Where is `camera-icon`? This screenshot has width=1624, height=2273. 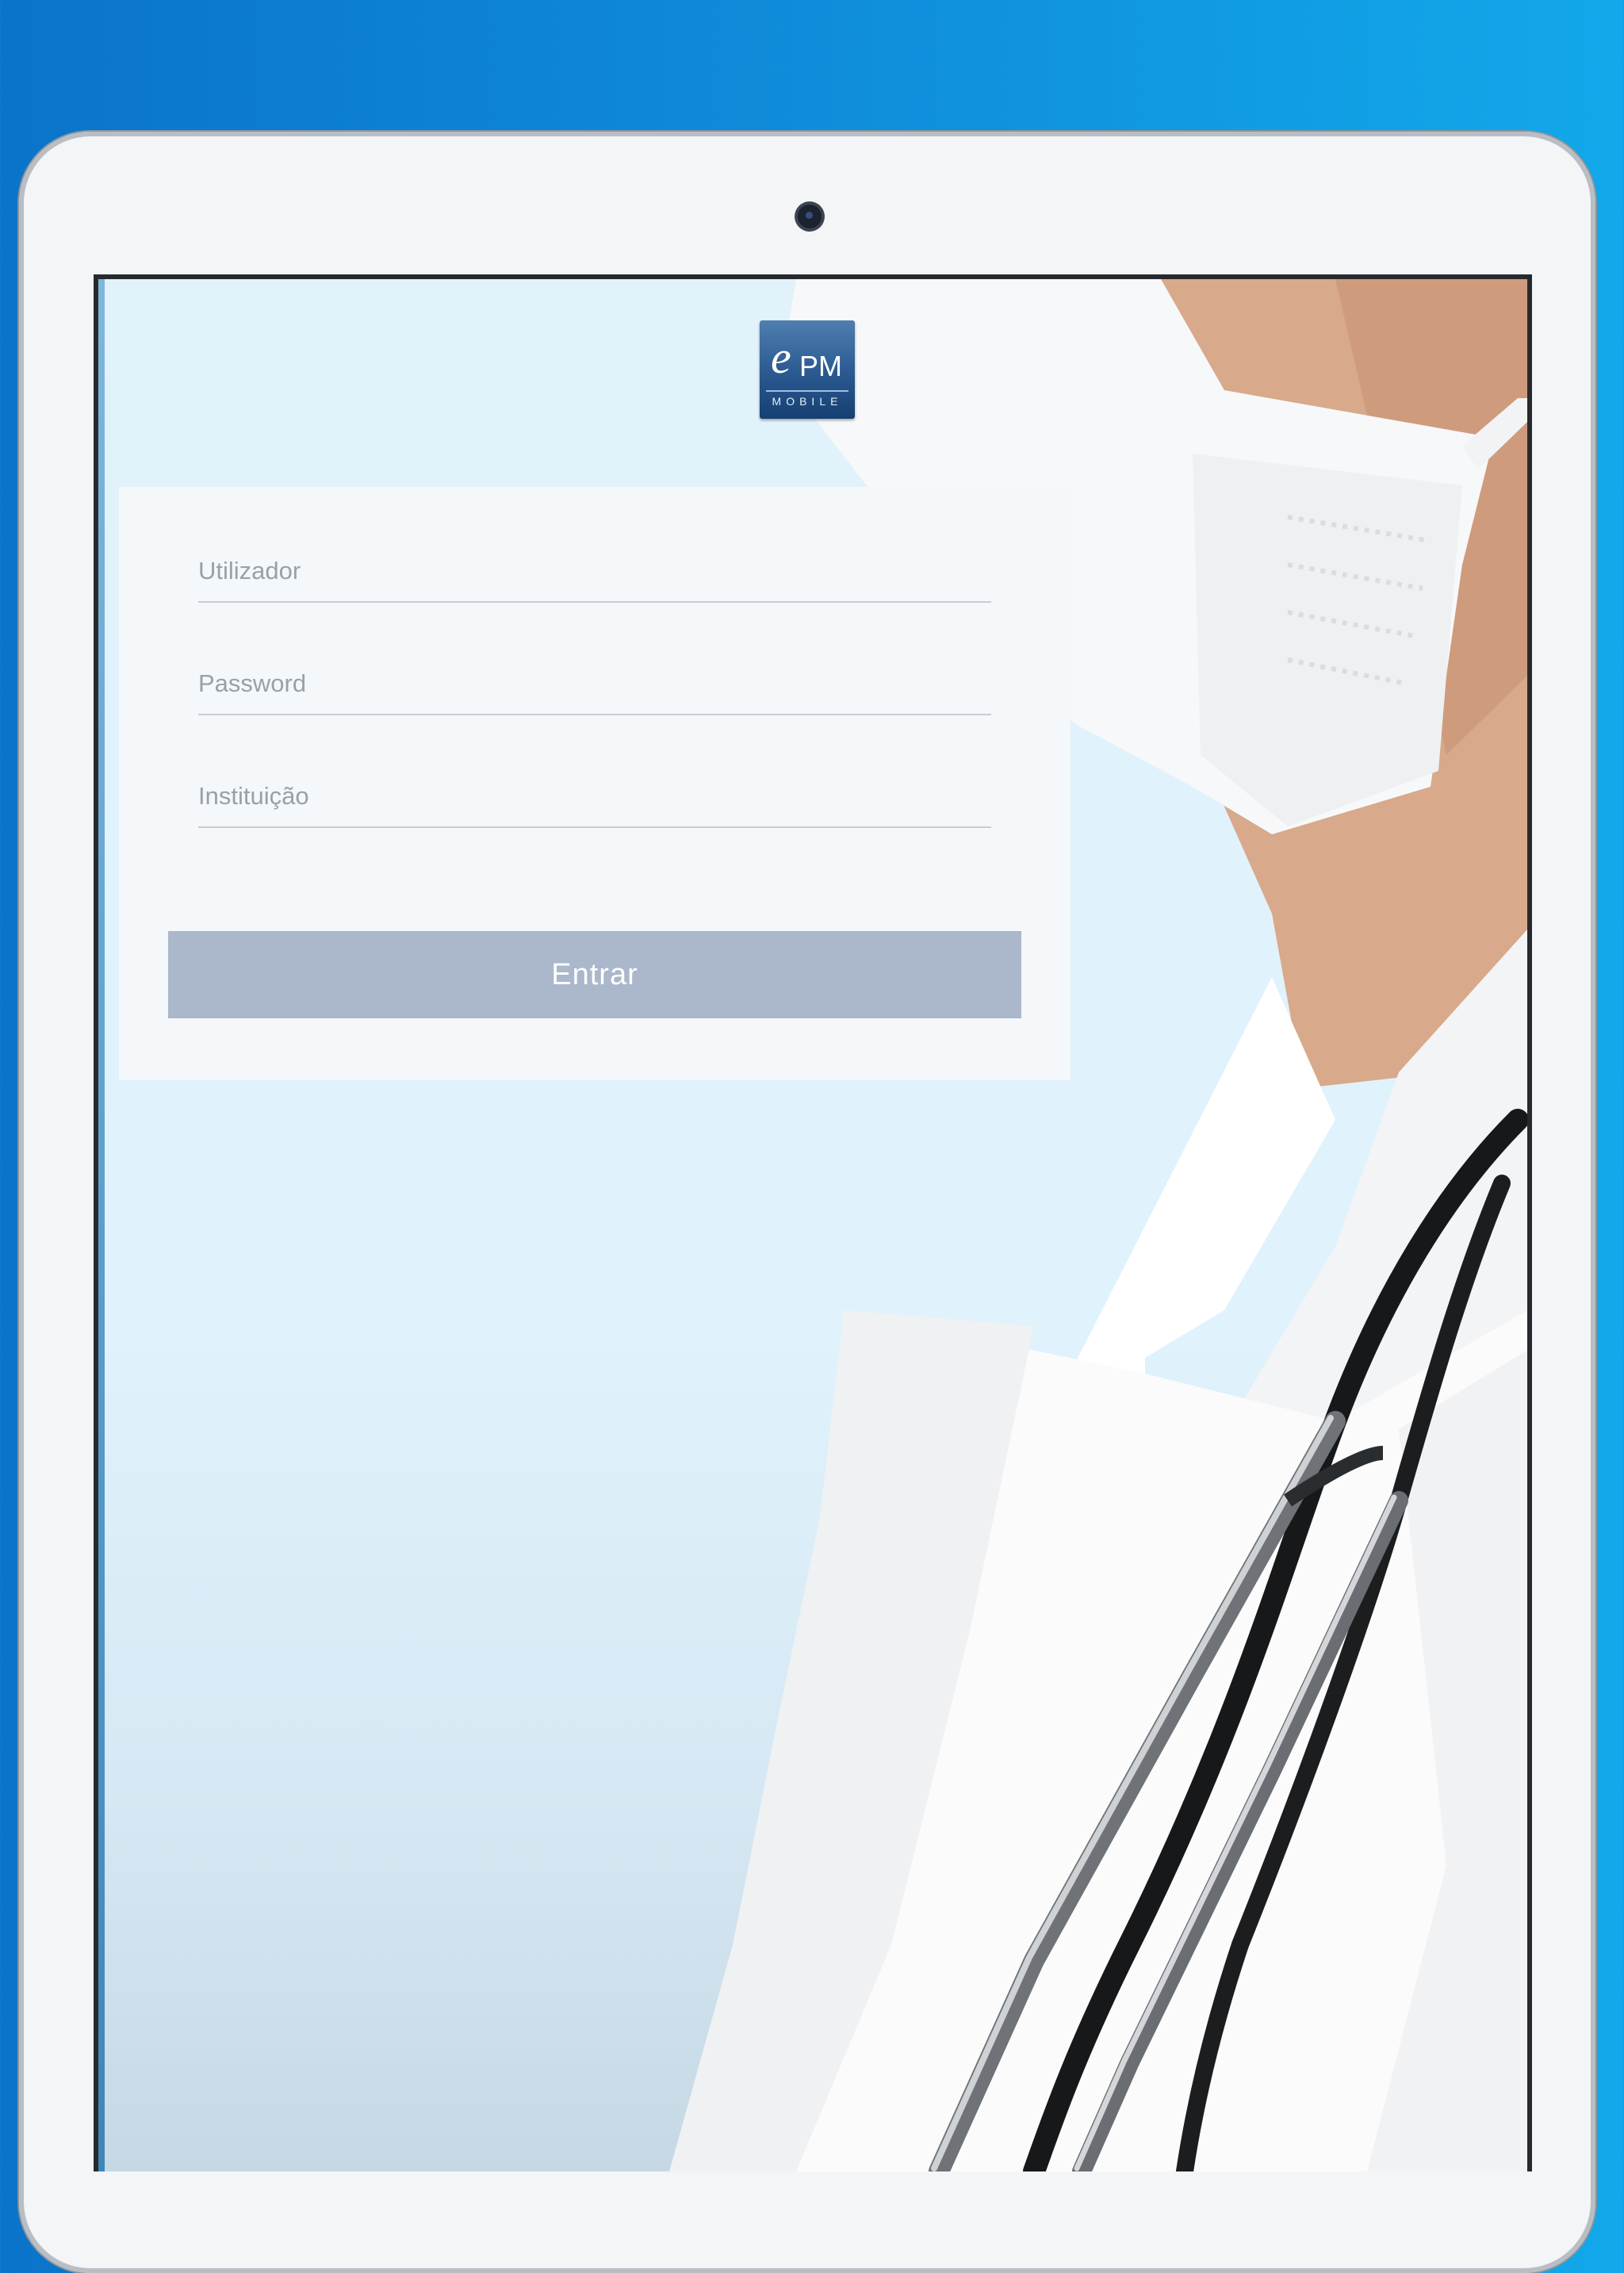 camera-icon is located at coordinates (810, 216).